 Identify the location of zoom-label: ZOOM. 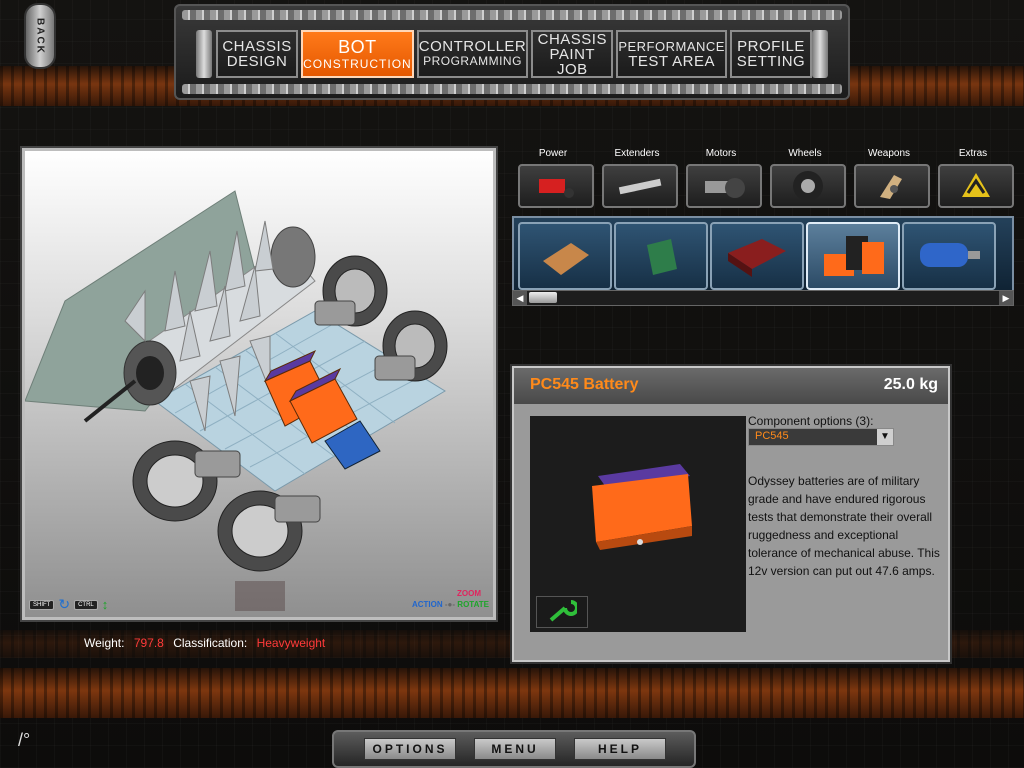
(469, 593).